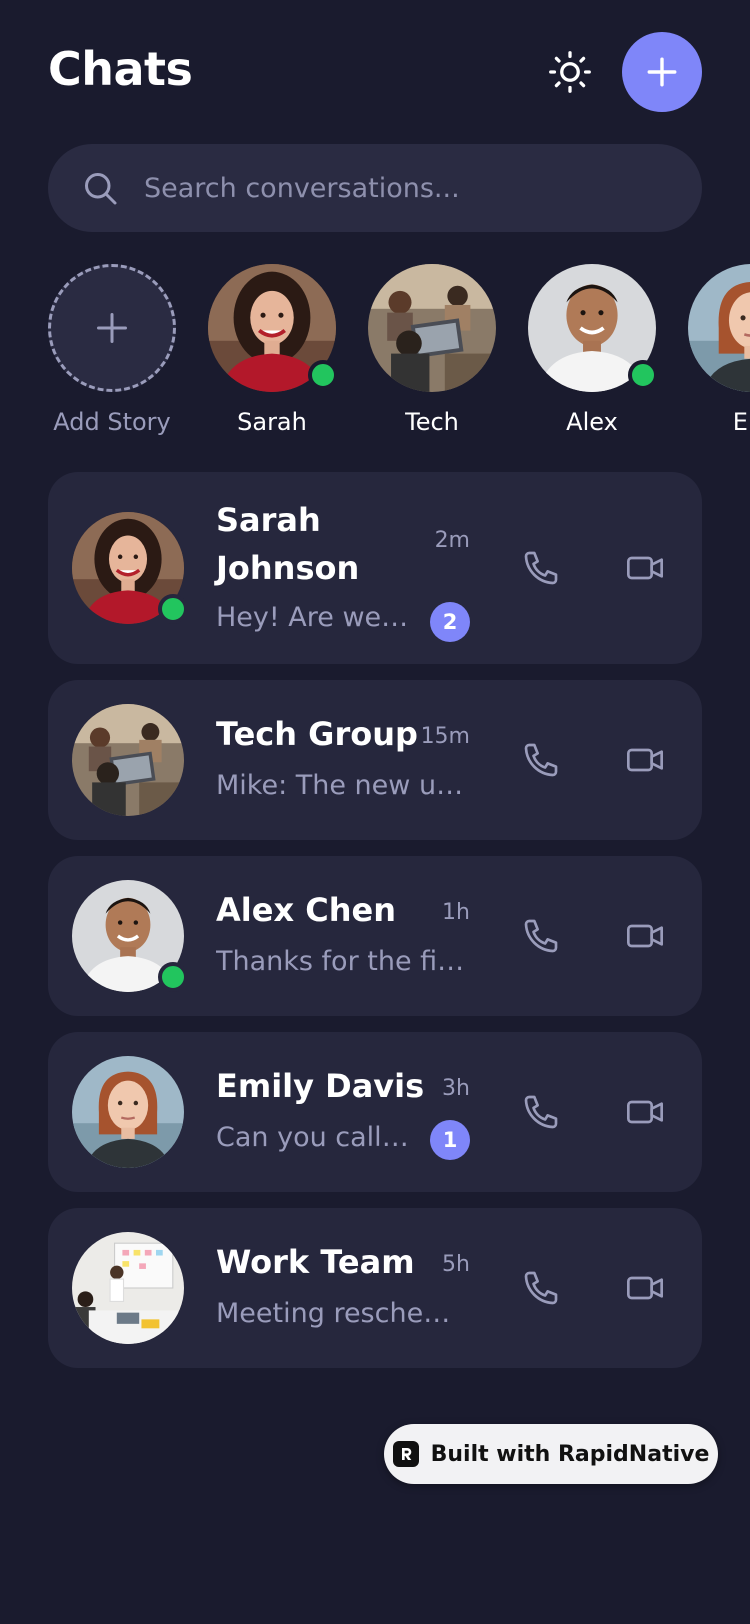 Image resolution: width=750 pixels, height=1624 pixels. I want to click on theme-toggle-button, so click(570, 72).